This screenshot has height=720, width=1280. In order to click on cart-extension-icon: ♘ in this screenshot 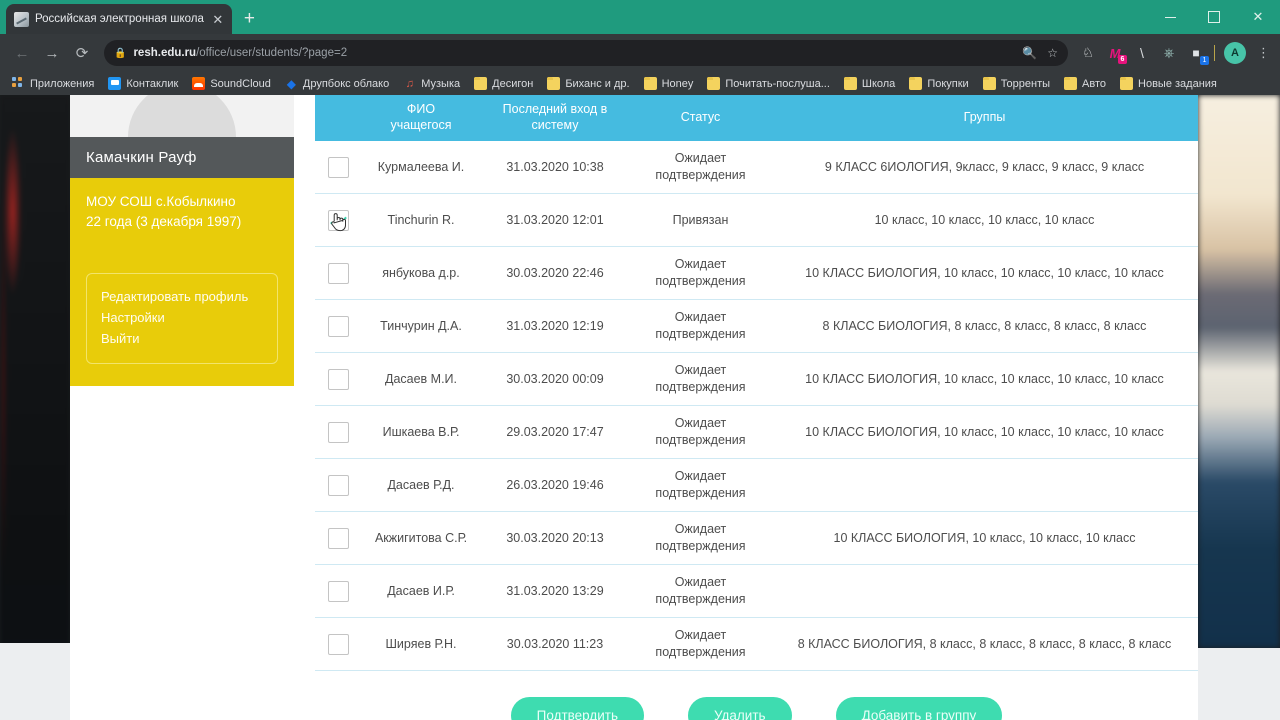, I will do `click(1088, 53)`.